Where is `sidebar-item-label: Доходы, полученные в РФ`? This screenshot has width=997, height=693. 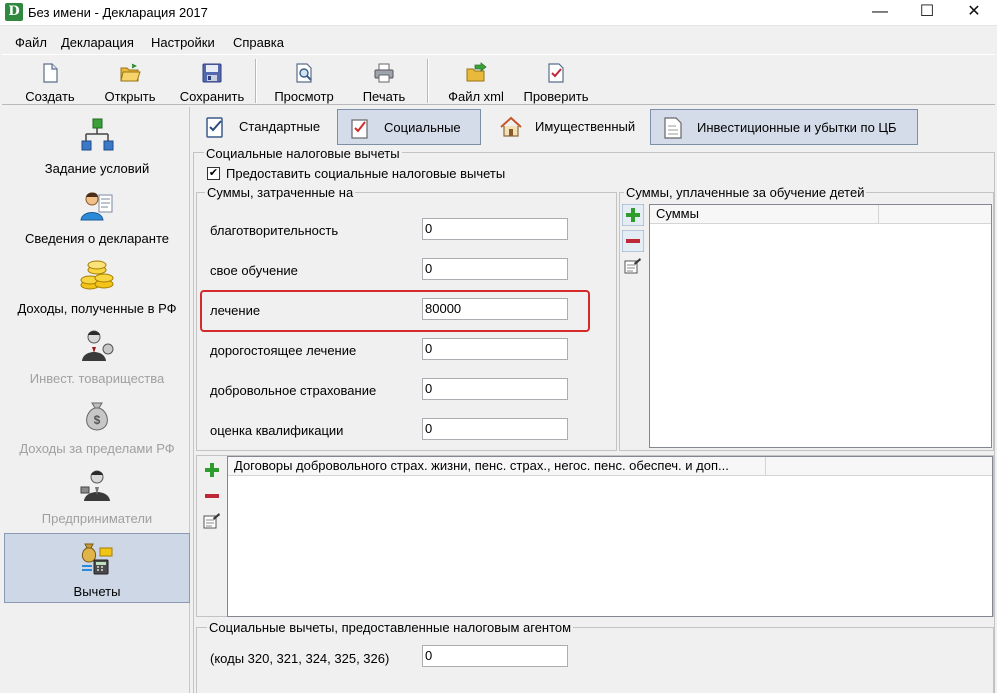
sidebar-item-label: Доходы, полученные в РФ is located at coordinates (97, 308).